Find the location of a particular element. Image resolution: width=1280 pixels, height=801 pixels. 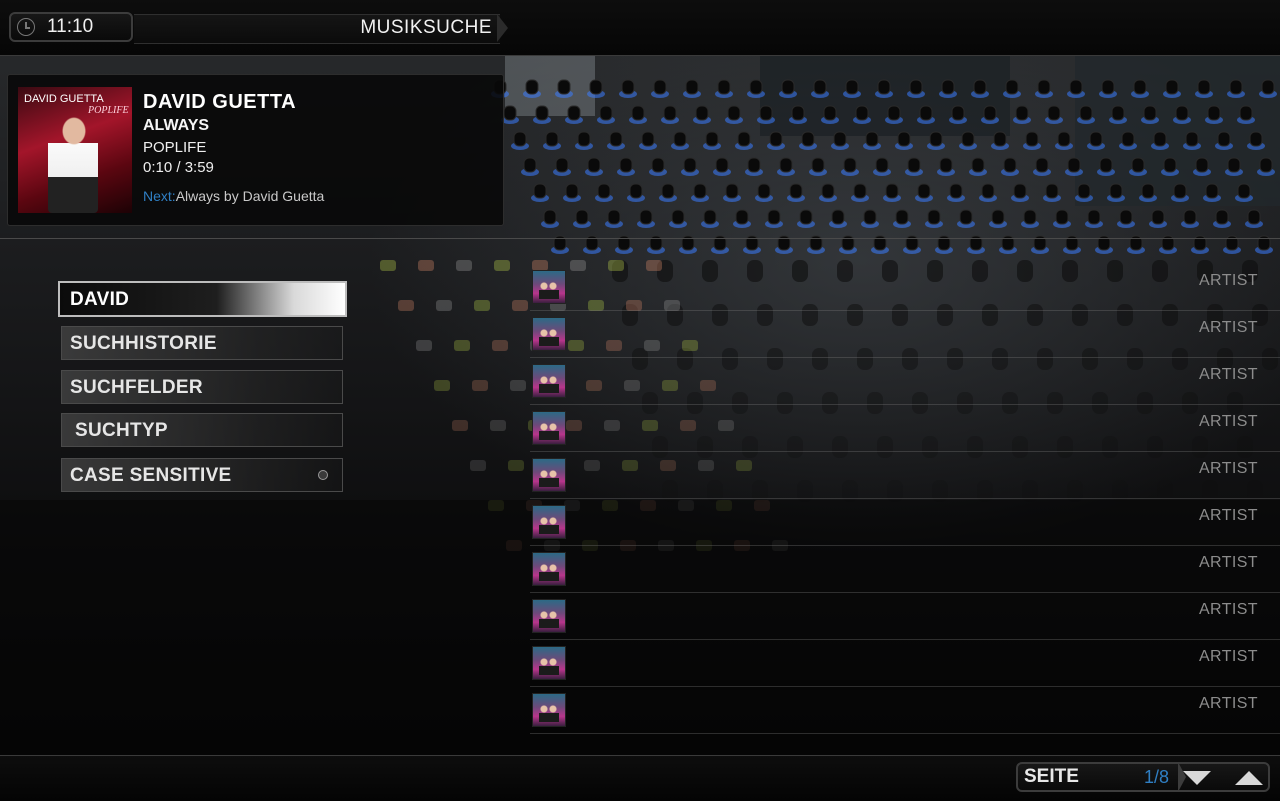

pager: SEITE 1/8 is located at coordinates (1143, 777).